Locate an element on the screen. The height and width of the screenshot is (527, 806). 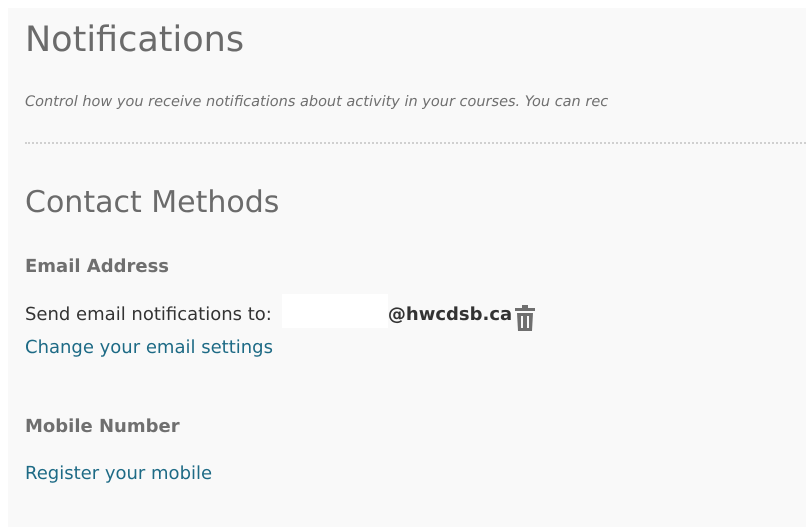
page-title: Notifications is located at coordinates (134, 40).